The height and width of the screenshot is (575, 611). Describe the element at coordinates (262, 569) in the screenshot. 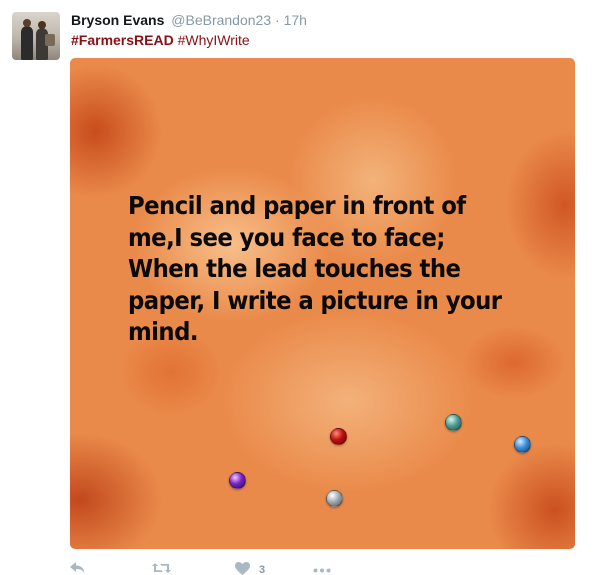

I see `like-count: 3` at that location.